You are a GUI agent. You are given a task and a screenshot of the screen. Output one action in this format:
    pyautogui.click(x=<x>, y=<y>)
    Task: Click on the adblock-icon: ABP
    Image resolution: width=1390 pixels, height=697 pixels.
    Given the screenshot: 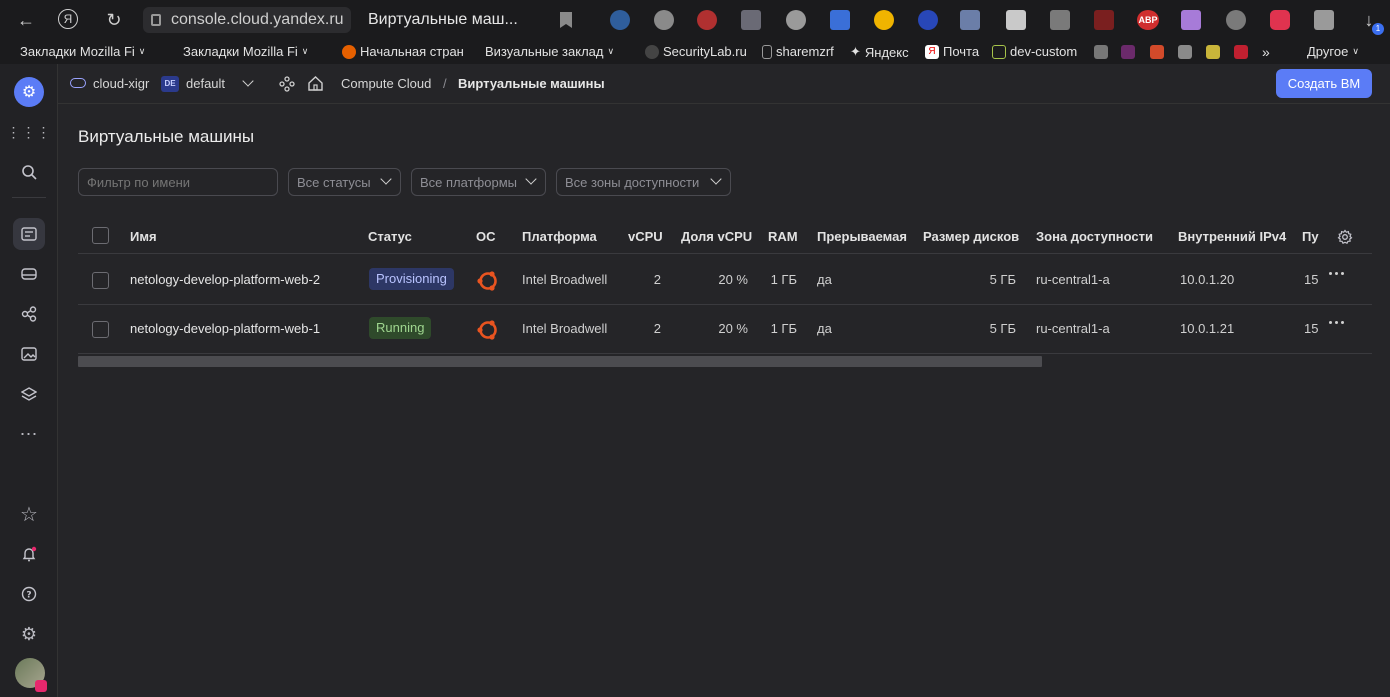 What is the action you would take?
    pyautogui.click(x=1148, y=20)
    